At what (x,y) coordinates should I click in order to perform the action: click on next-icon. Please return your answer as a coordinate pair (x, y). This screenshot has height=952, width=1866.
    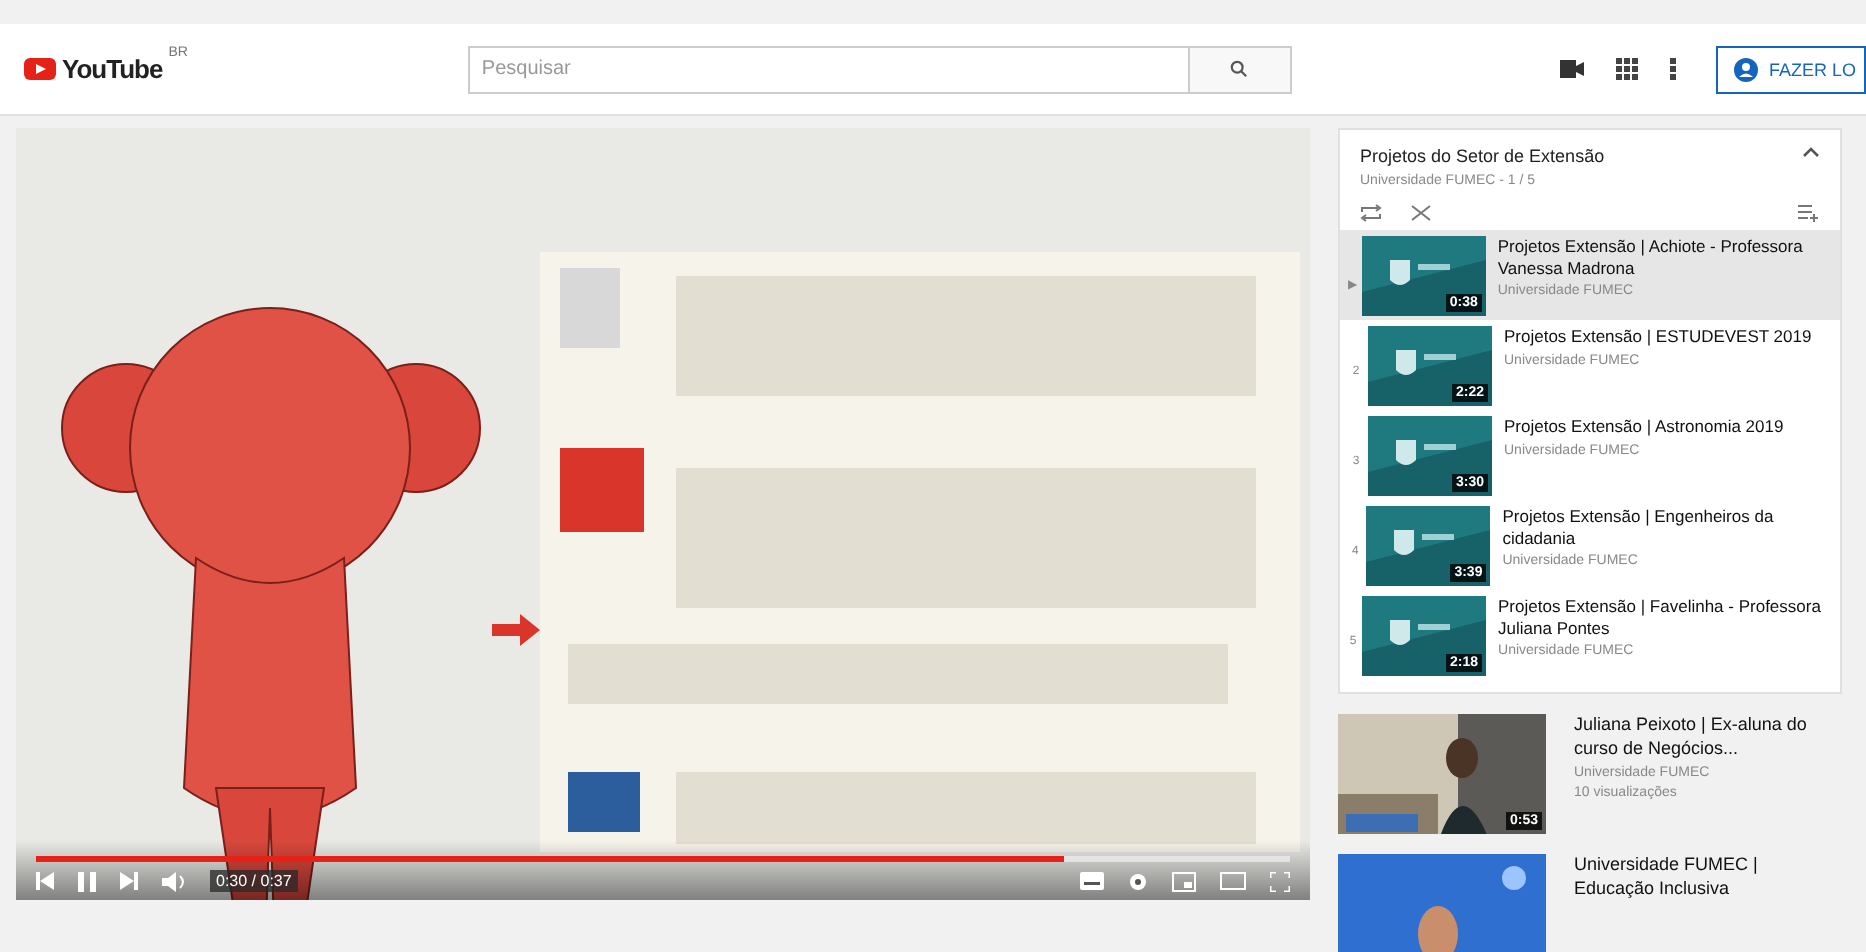
    Looking at the image, I should click on (129, 881).